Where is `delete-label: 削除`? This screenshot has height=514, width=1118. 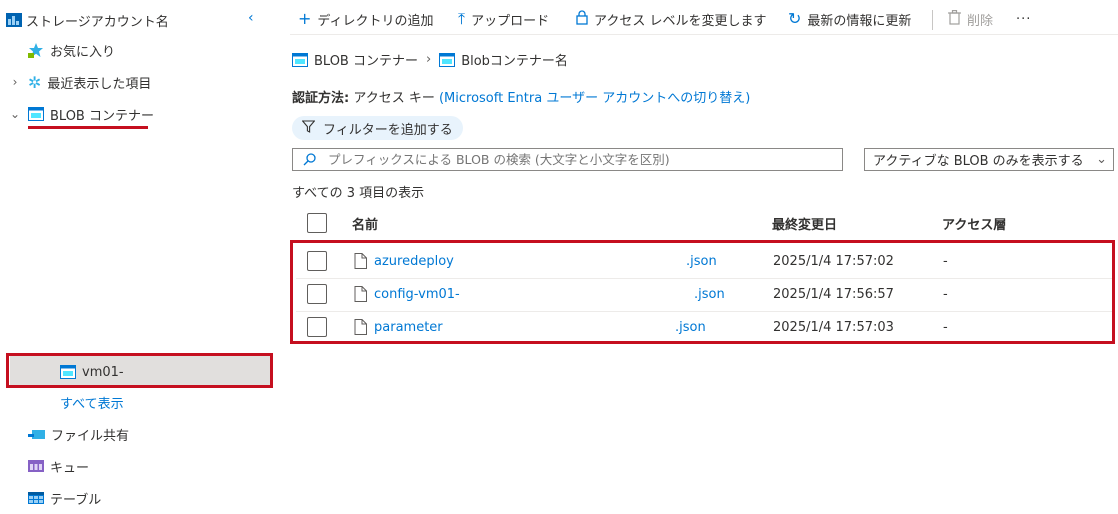
delete-label: 削除 is located at coordinates (980, 21).